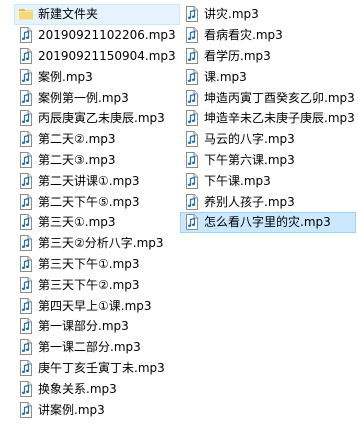 The width and height of the screenshot is (358, 431). I want to click on file-item: 看病看灾.mp3, so click(268, 35).